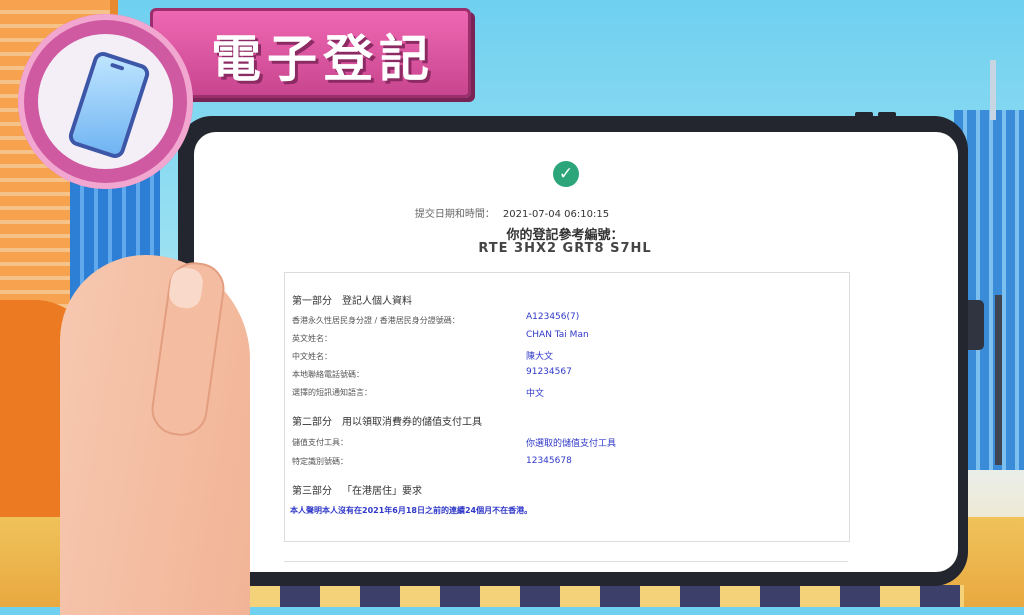  Describe the element at coordinates (556, 214) in the screenshot. I see `submission-datetime-value: 2021-07-04 06:10:15` at that location.